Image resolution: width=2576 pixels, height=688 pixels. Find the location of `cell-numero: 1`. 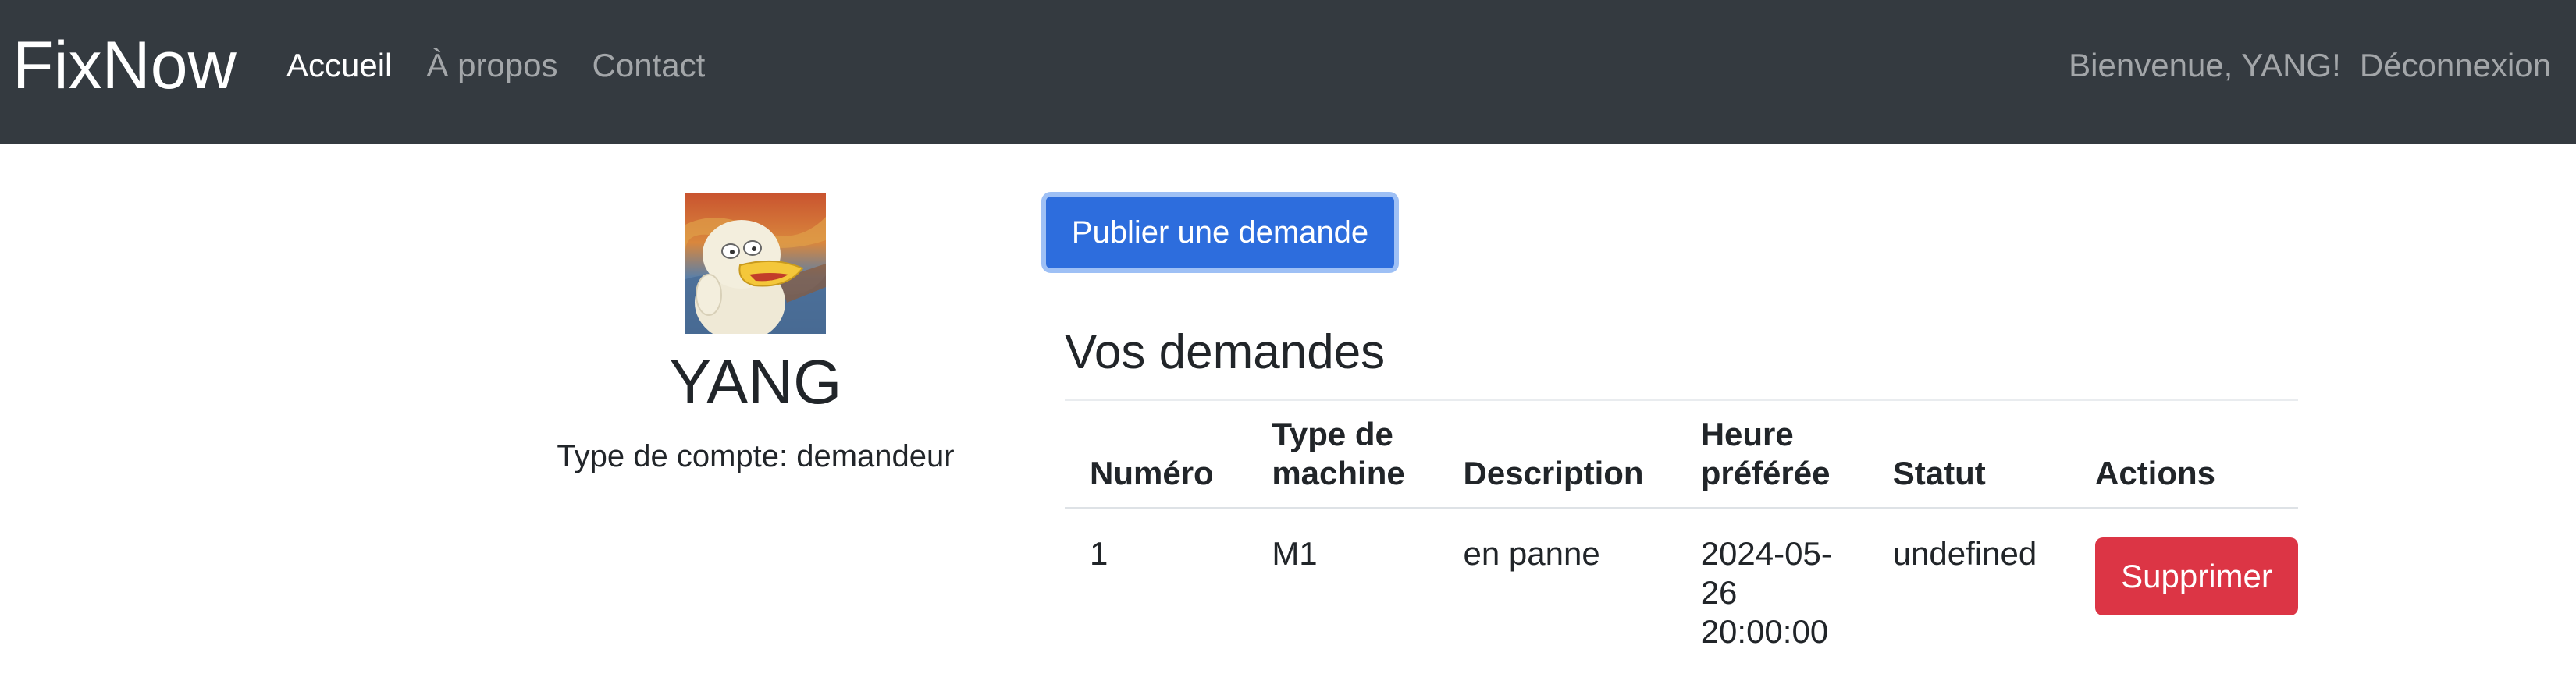

cell-numero: 1 is located at coordinates (1099, 553).